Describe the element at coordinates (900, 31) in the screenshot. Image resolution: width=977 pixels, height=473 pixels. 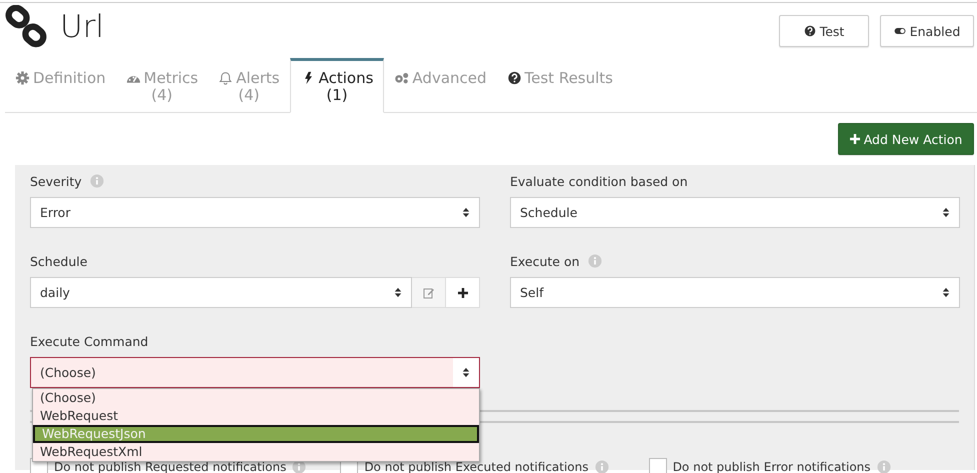
I see `toggle-icon` at that location.